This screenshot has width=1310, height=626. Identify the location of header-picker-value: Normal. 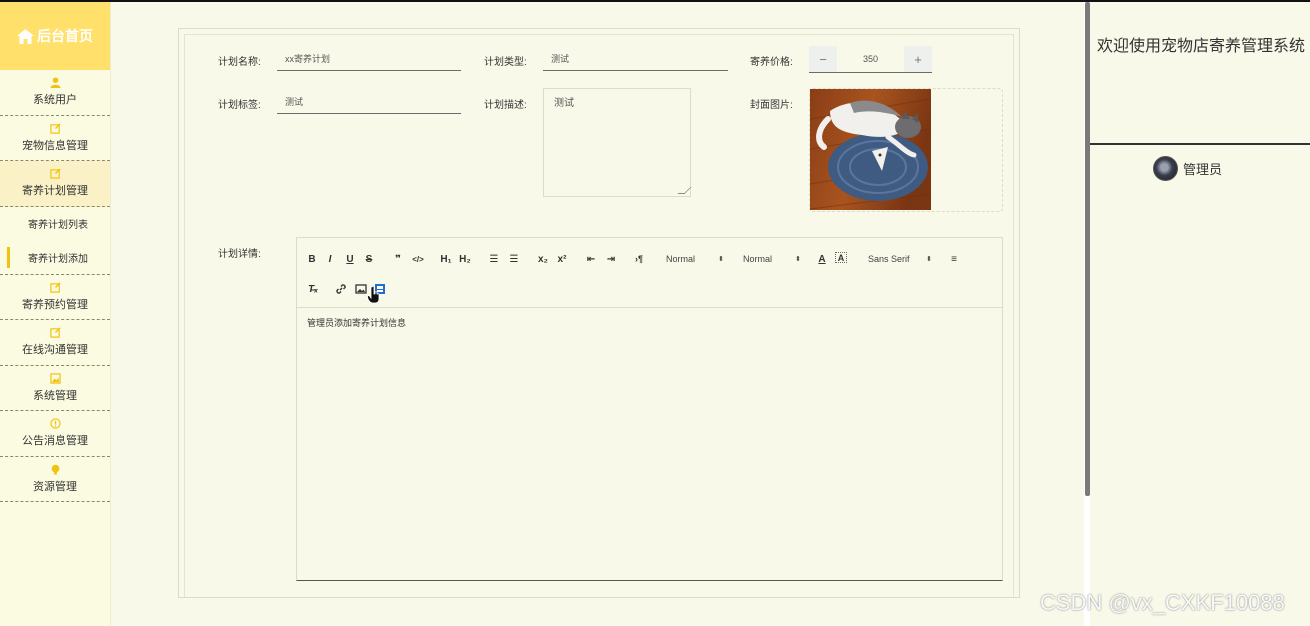
(681, 259).